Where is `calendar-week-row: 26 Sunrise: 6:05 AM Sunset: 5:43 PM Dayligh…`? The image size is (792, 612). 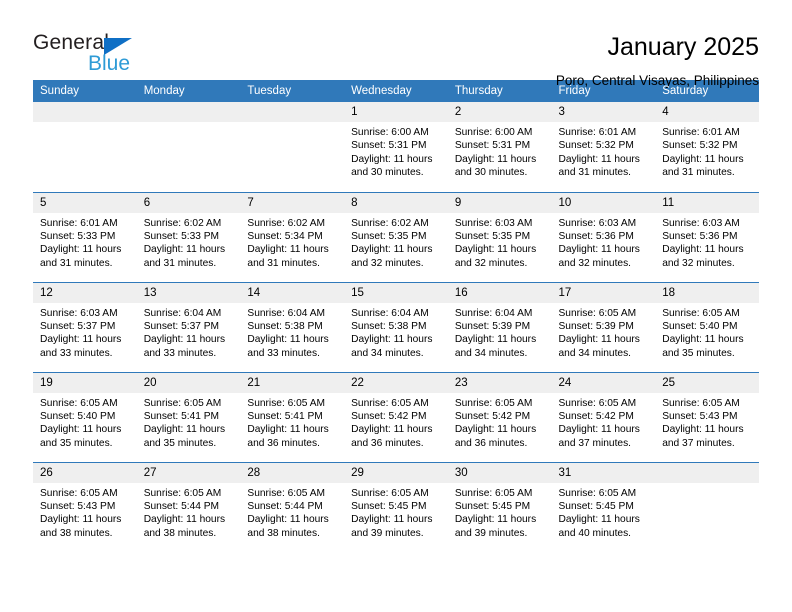
calendar-week-row: 26 Sunrise: 6:05 AM Sunset: 5:43 PM Dayligh… is located at coordinates (396, 506).